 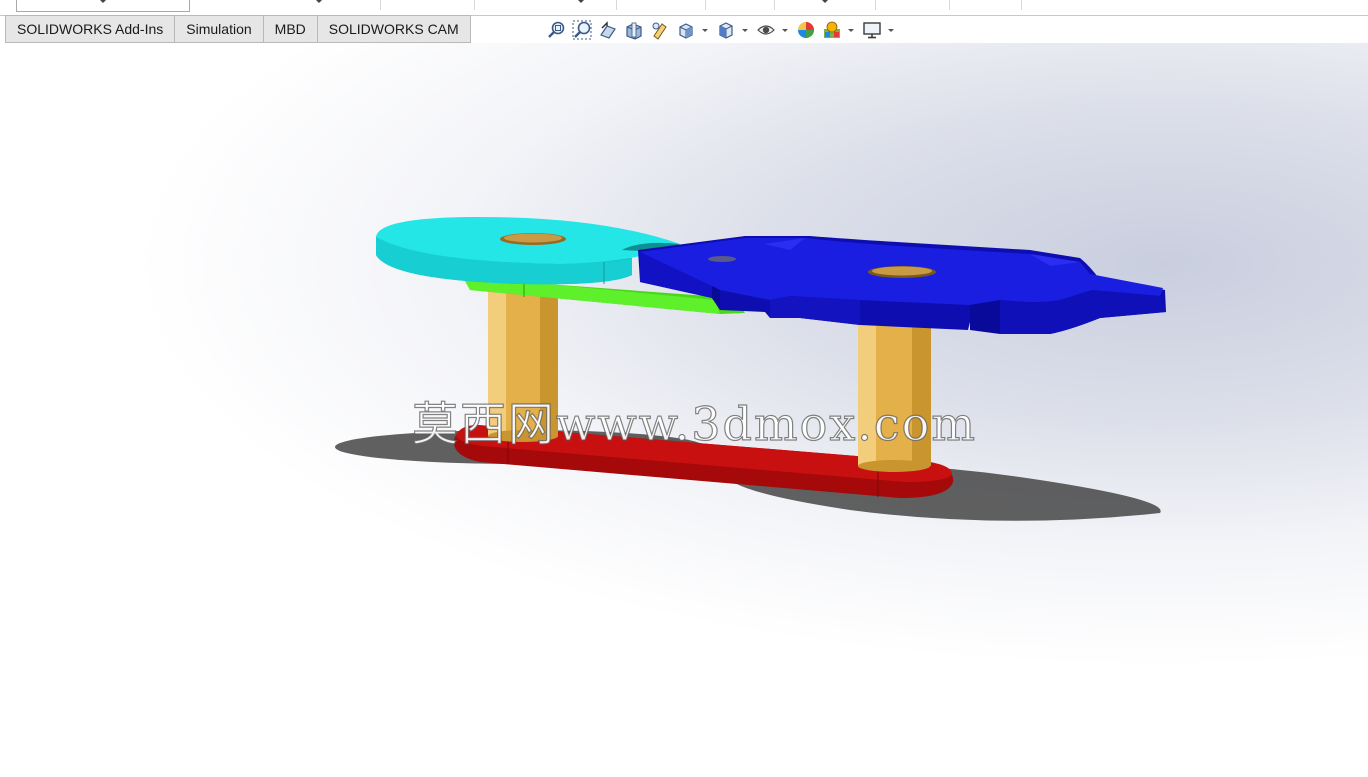 I want to click on geneva-wheel, so click(x=902, y=285).